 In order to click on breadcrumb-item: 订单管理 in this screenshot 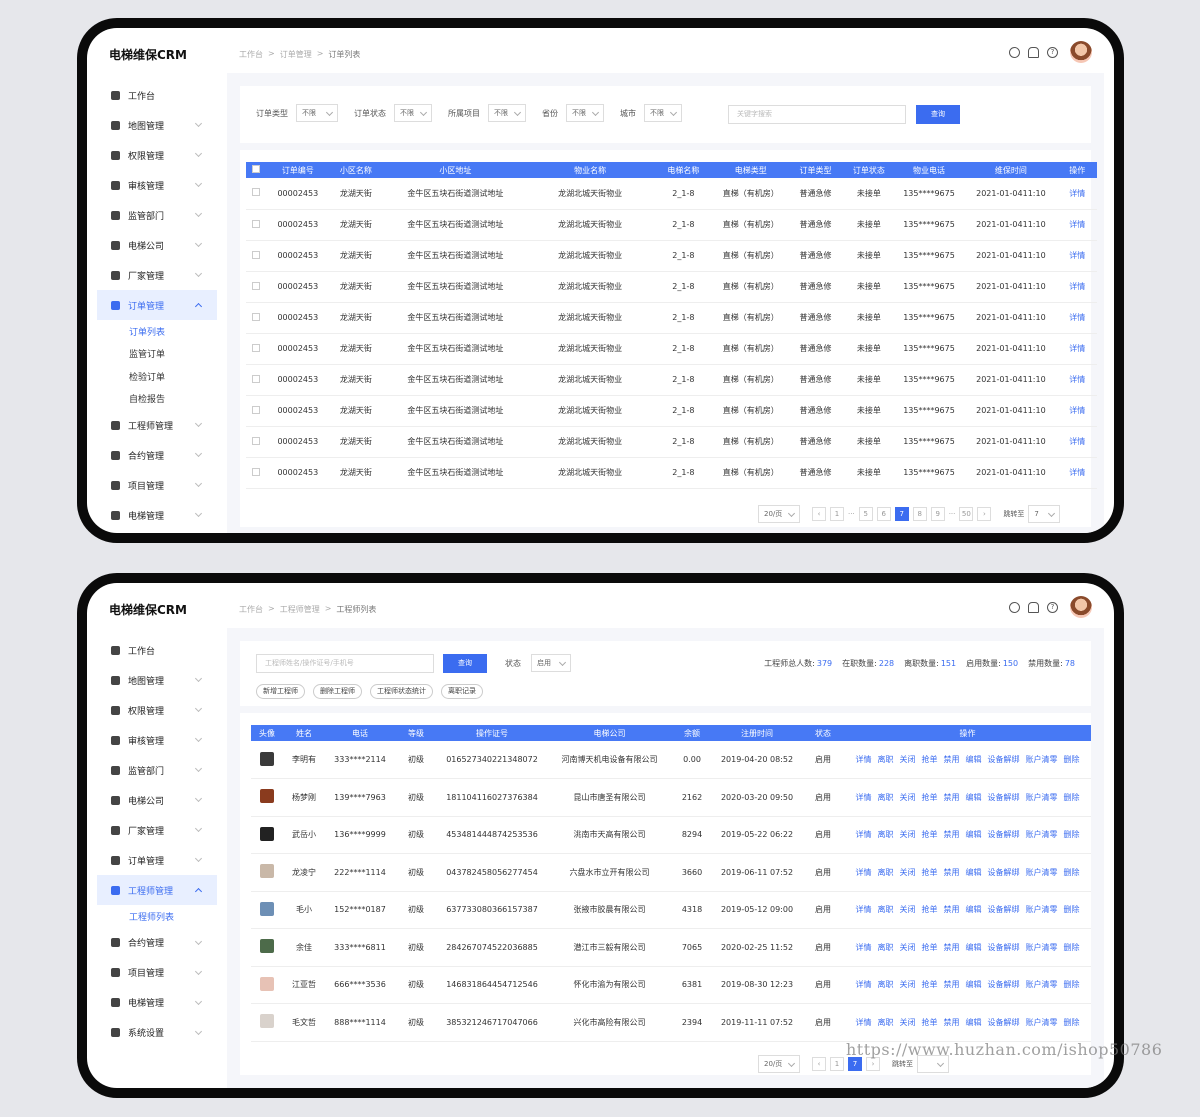, I will do `click(296, 54)`.